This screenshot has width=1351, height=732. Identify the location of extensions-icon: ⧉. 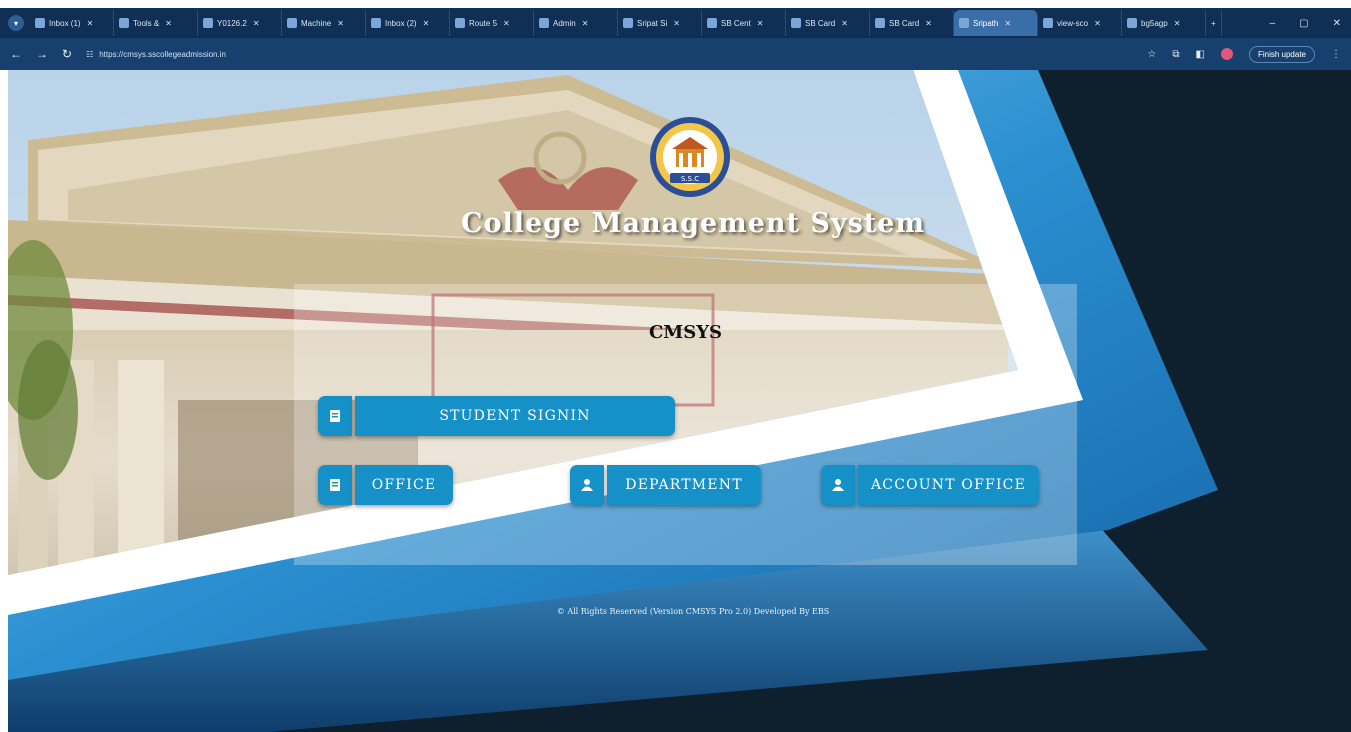
(1175, 54).